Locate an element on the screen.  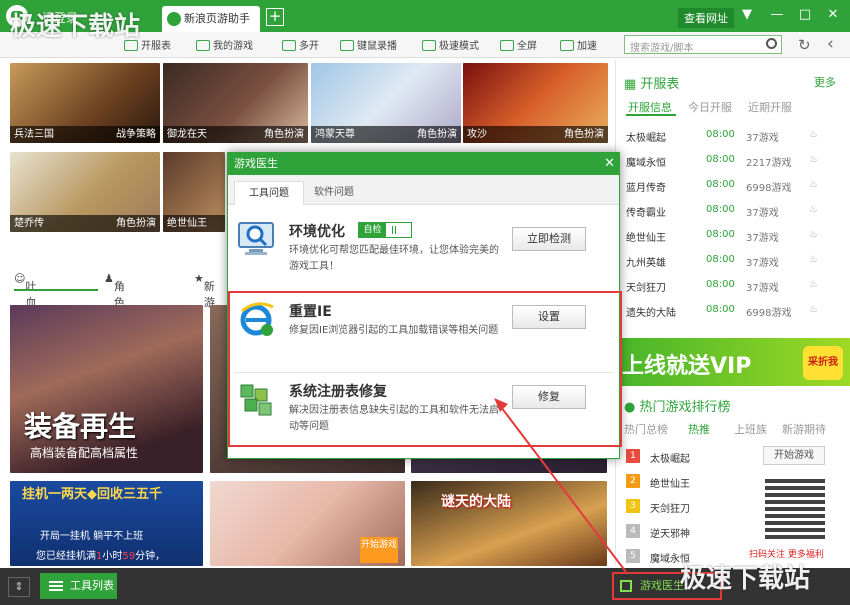
tab-software-problems: 软件问题 is located at coordinates (334, 193).